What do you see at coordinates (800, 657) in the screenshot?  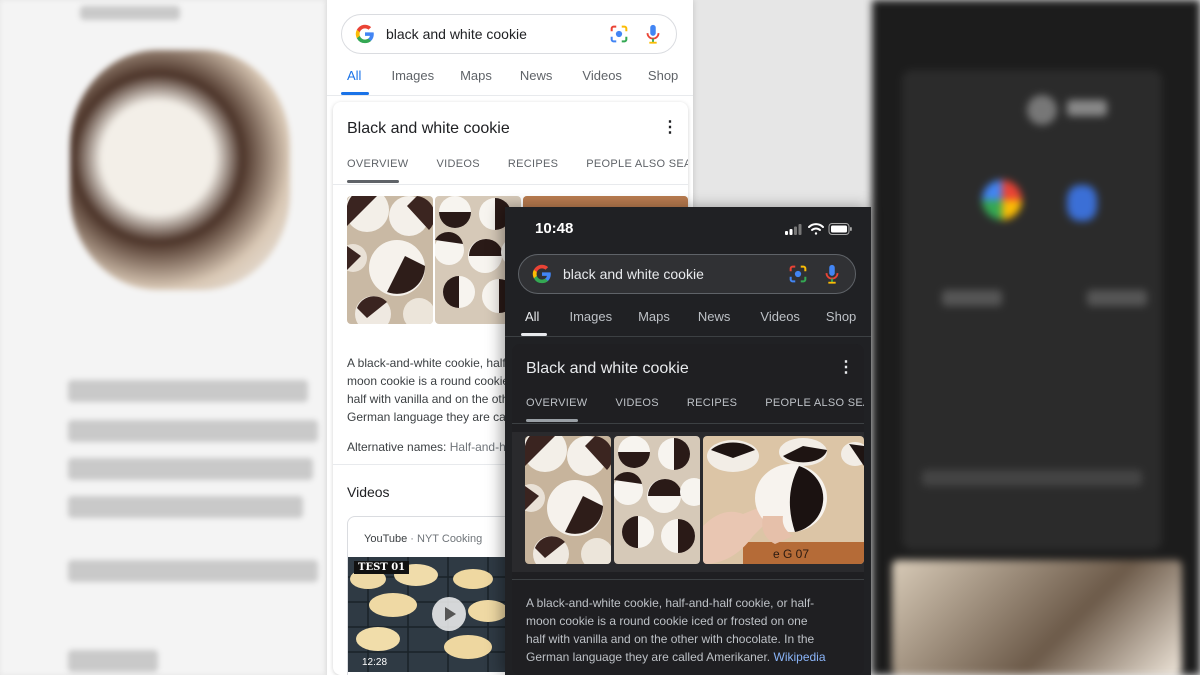 I see `wikipedia-link: Wikipedia` at bounding box center [800, 657].